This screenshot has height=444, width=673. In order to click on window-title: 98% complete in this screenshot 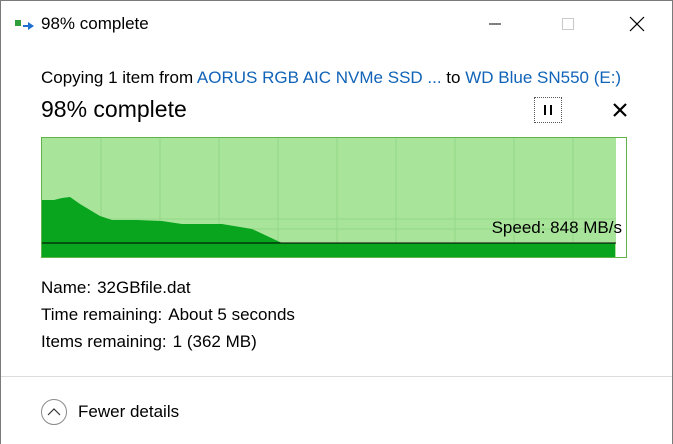, I will do `click(95, 23)`.